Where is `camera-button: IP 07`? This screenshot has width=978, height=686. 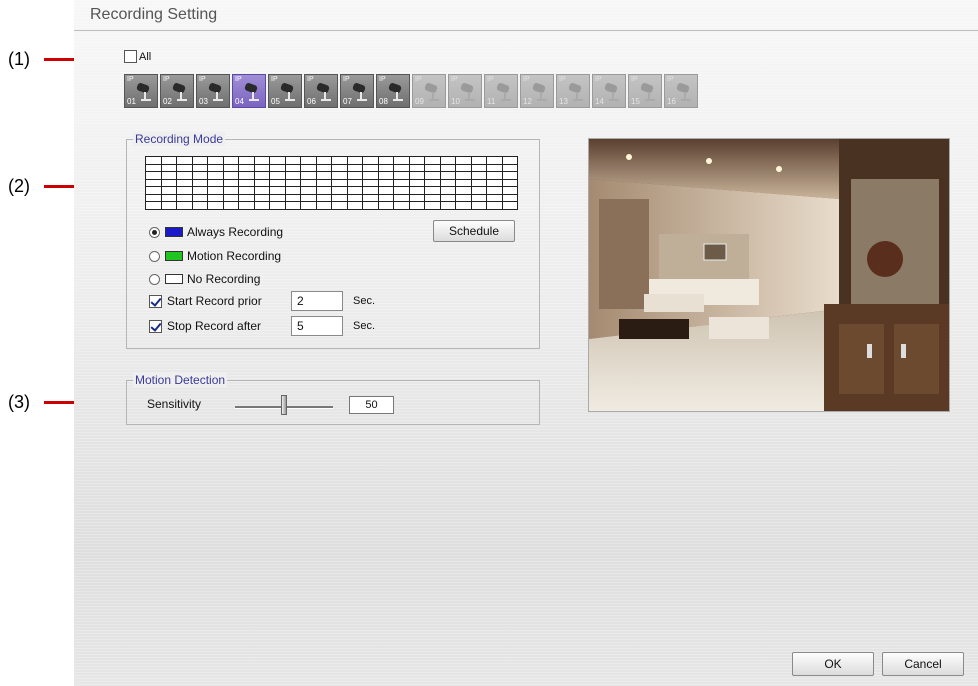 camera-button: IP 07 is located at coordinates (357, 91).